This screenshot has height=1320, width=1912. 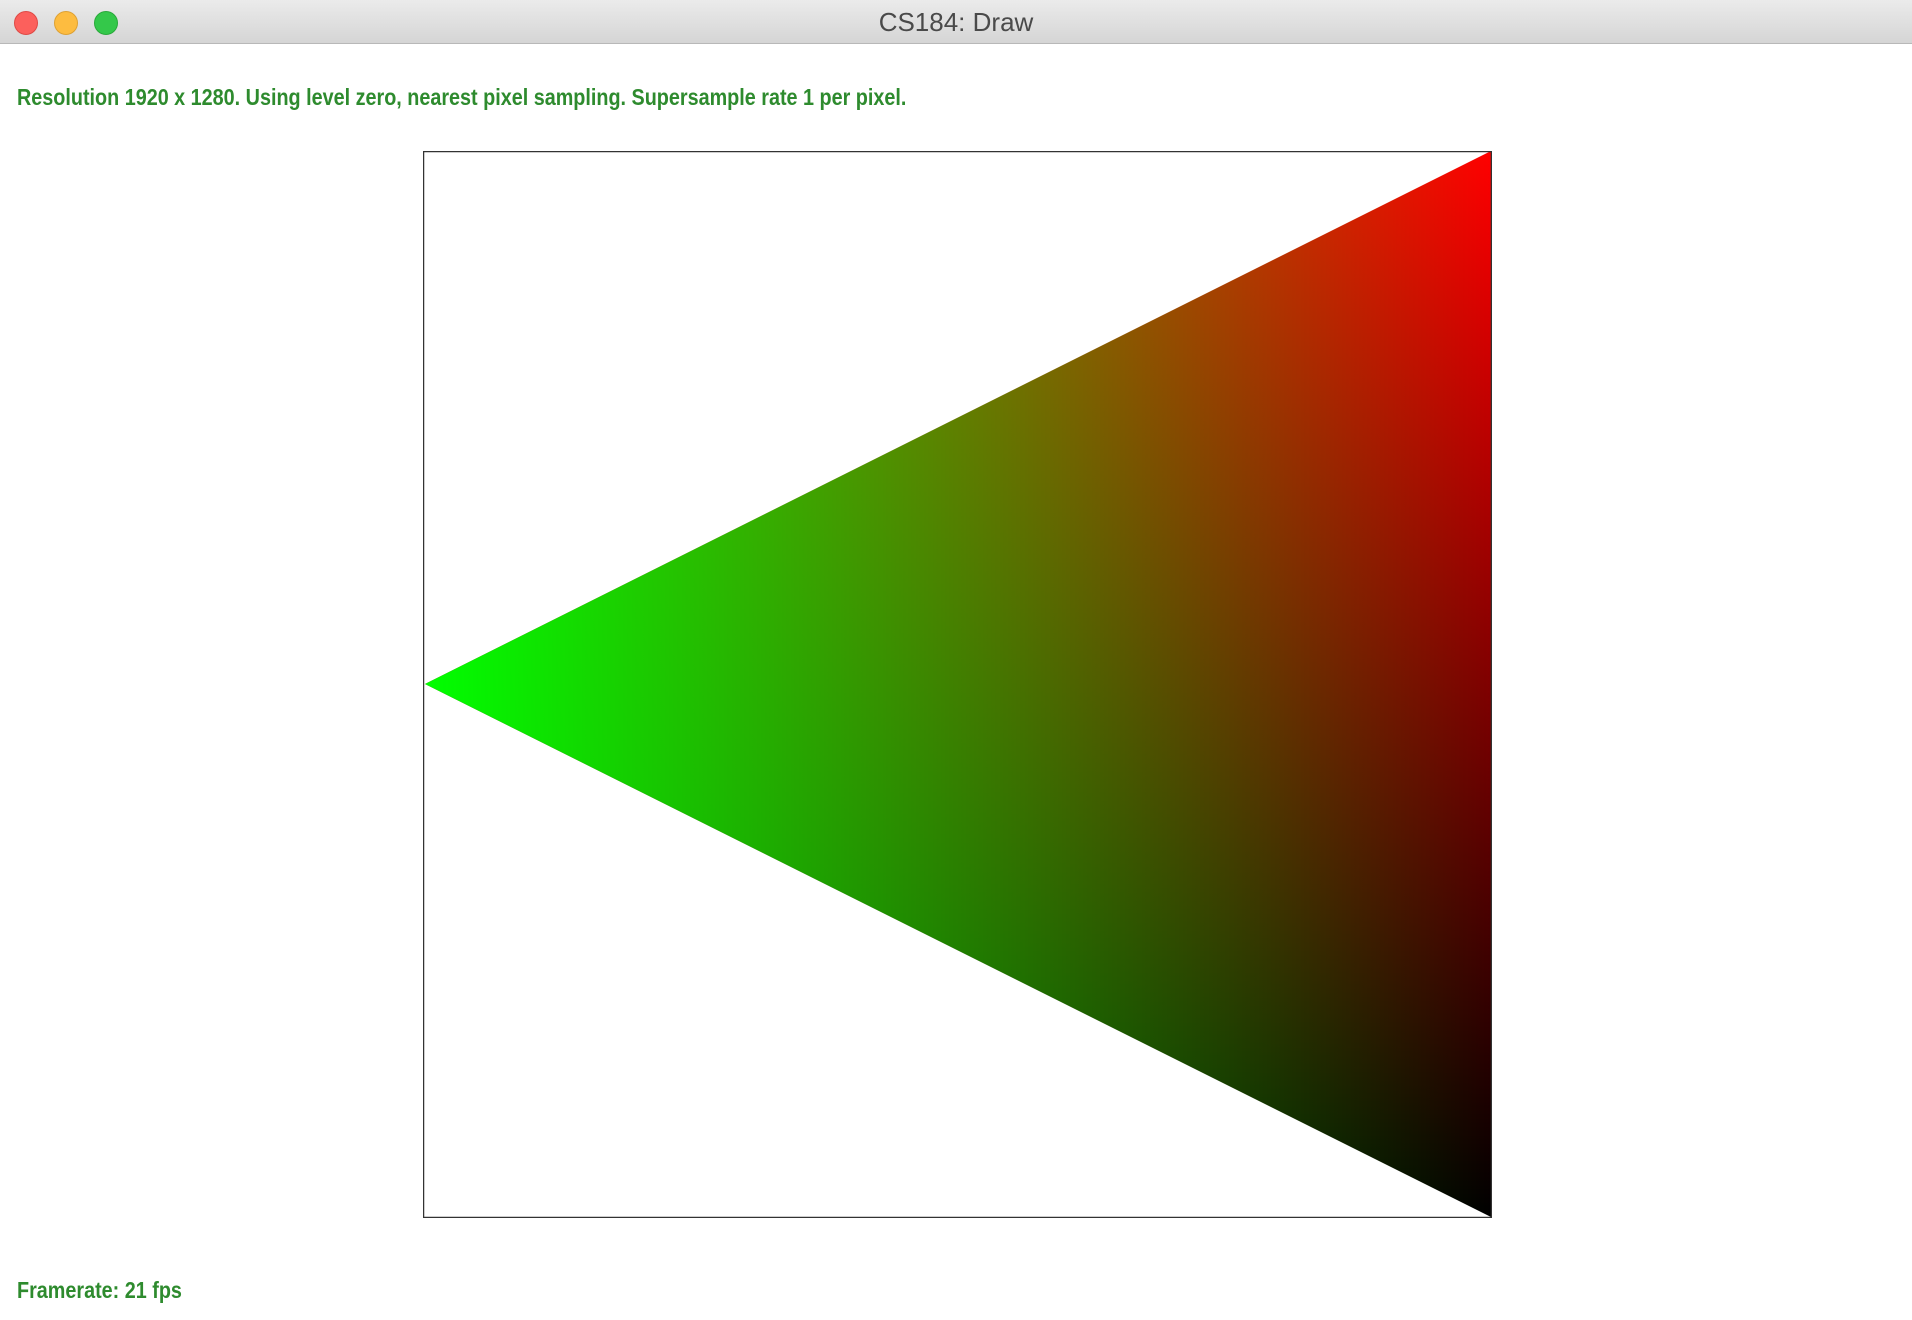 I want to click on title-bar: CS184: Draw, so click(x=956, y=22).